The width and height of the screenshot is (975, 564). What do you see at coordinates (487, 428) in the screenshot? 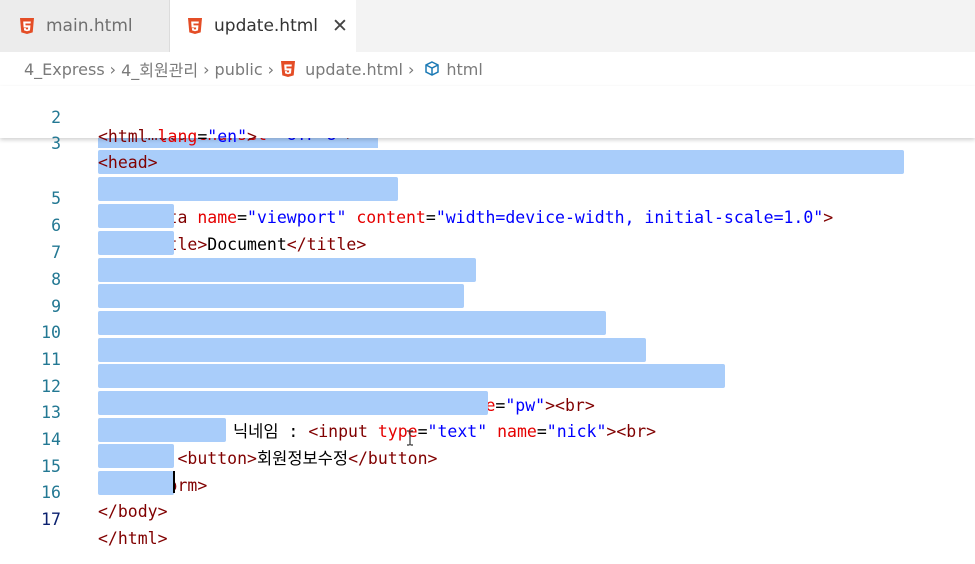
I see `code-line: 14 ········<button>회원정보수정</button>` at bounding box center [487, 428].